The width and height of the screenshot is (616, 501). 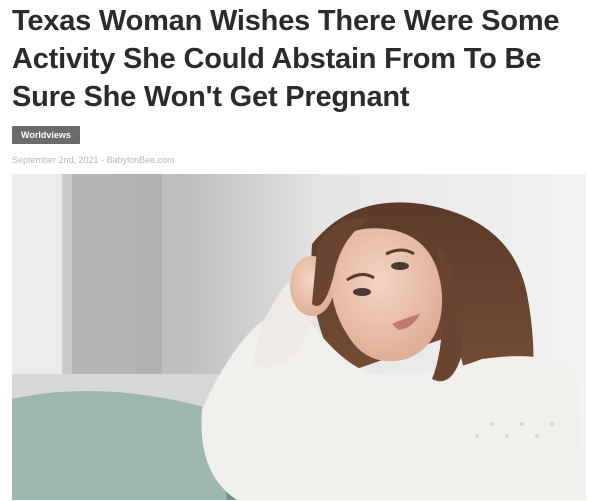 What do you see at coordinates (46, 135) in the screenshot?
I see `category-badge: Worldviews` at bounding box center [46, 135].